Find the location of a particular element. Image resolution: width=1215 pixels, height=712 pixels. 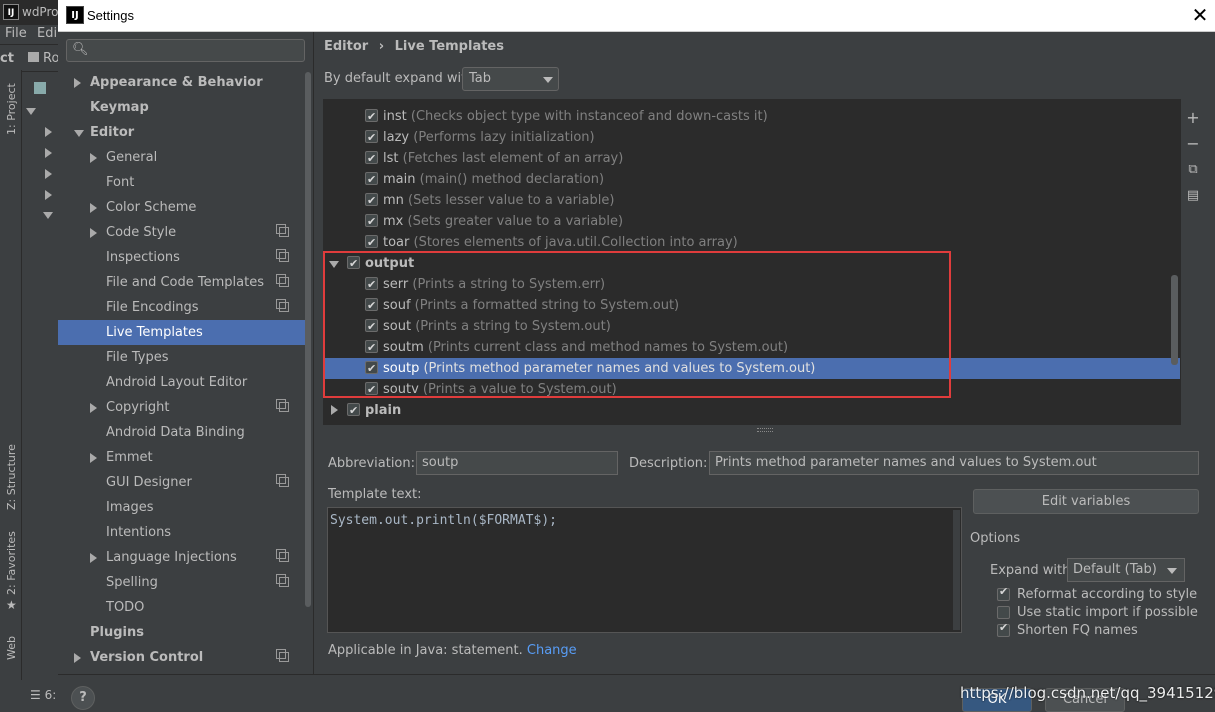

sidebar-item-inspections: Inspections is located at coordinates (181, 257).